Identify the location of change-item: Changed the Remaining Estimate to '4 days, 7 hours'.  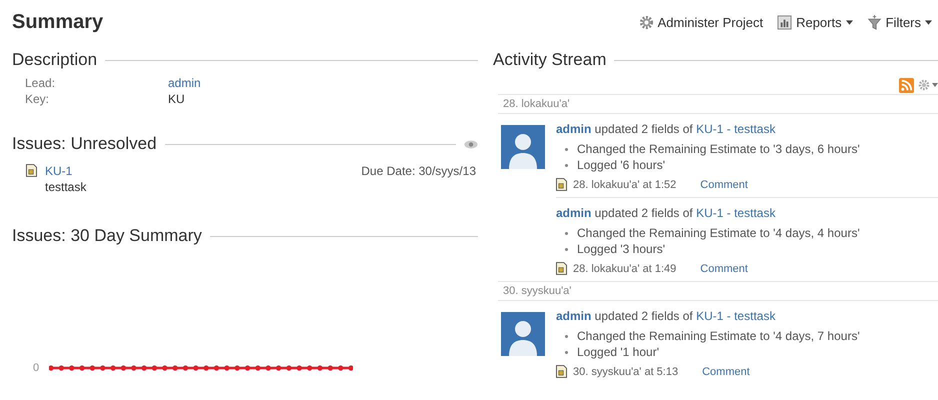
(718, 336).